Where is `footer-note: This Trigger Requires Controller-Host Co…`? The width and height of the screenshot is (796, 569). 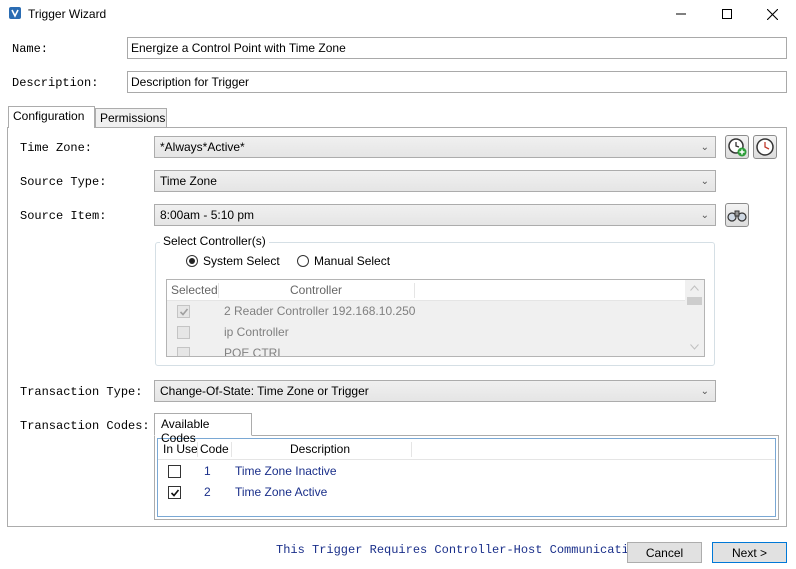 footer-note: This Trigger Requires Controller-Host Co… is located at coordinates (460, 550).